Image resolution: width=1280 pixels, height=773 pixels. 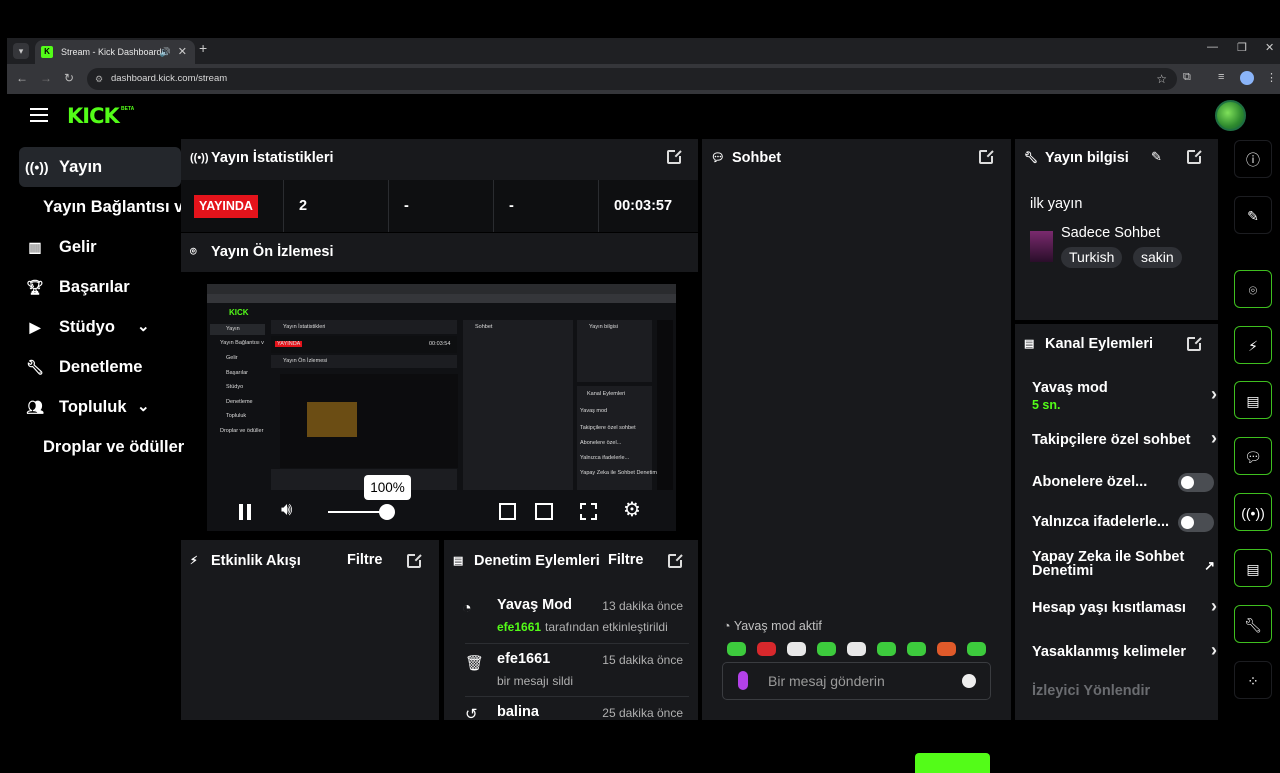 I want to click on emotes-only-toggle, so click(x=1196, y=522).